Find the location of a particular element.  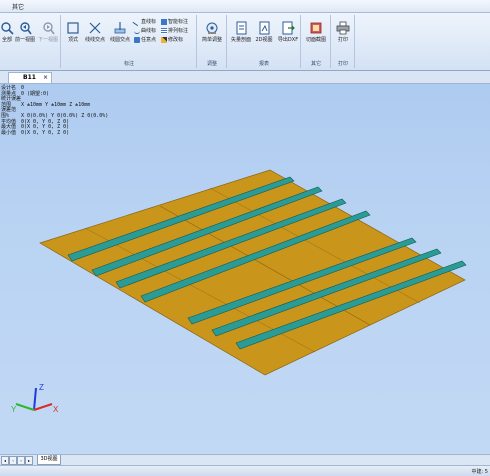

magnifier-icon is located at coordinates (7, 28).